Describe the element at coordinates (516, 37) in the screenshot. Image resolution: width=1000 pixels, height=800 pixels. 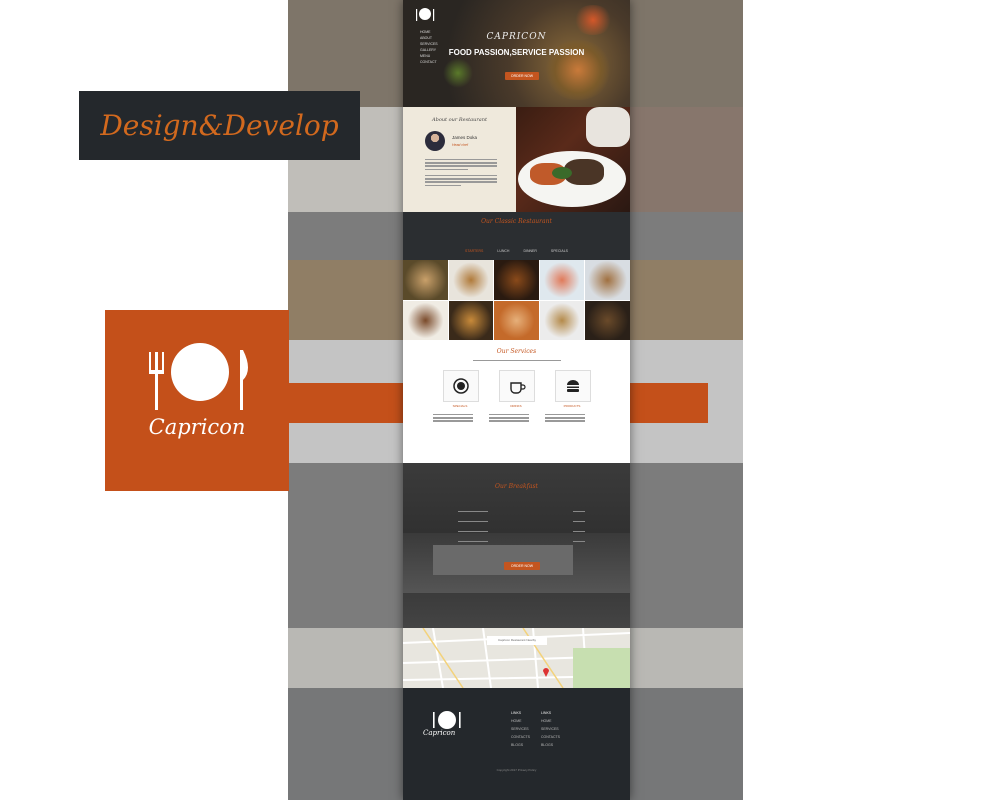
I see `brand-title: CAPRICON` at that location.